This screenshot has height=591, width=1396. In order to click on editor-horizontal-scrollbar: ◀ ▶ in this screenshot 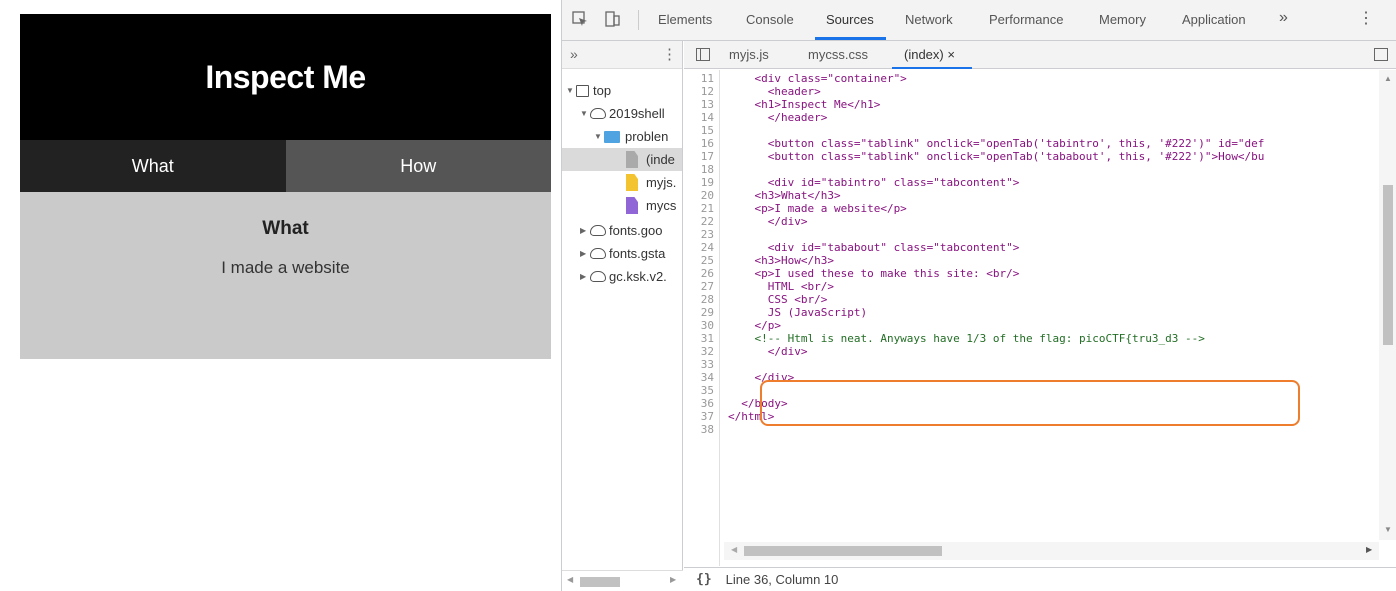, I will do `click(1051, 551)`.